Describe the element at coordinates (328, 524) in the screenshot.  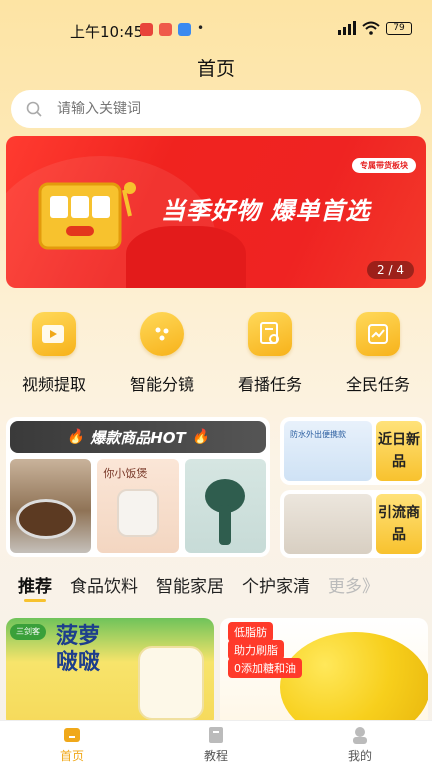
I see `product-image-snacks` at that location.